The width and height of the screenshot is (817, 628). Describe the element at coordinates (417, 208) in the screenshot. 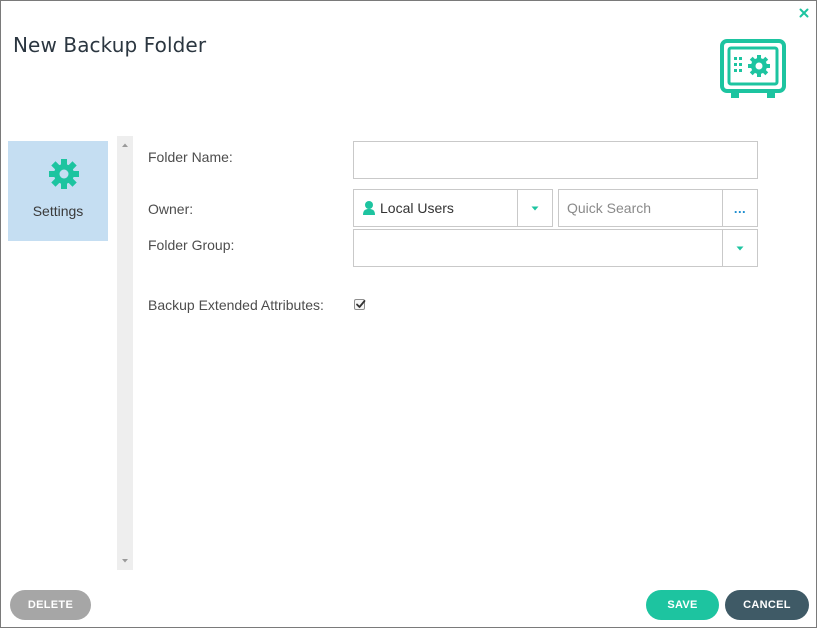

I see `owner-selected-text: Local Users` at that location.